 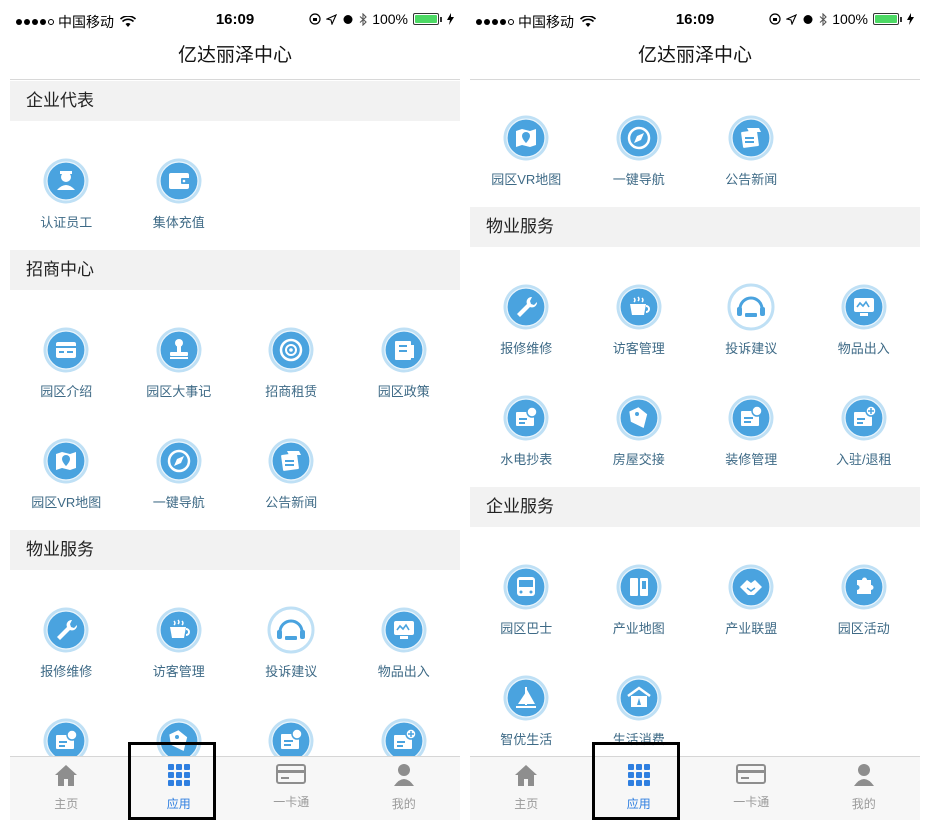 I want to click on person-icon, so click(x=404, y=777).